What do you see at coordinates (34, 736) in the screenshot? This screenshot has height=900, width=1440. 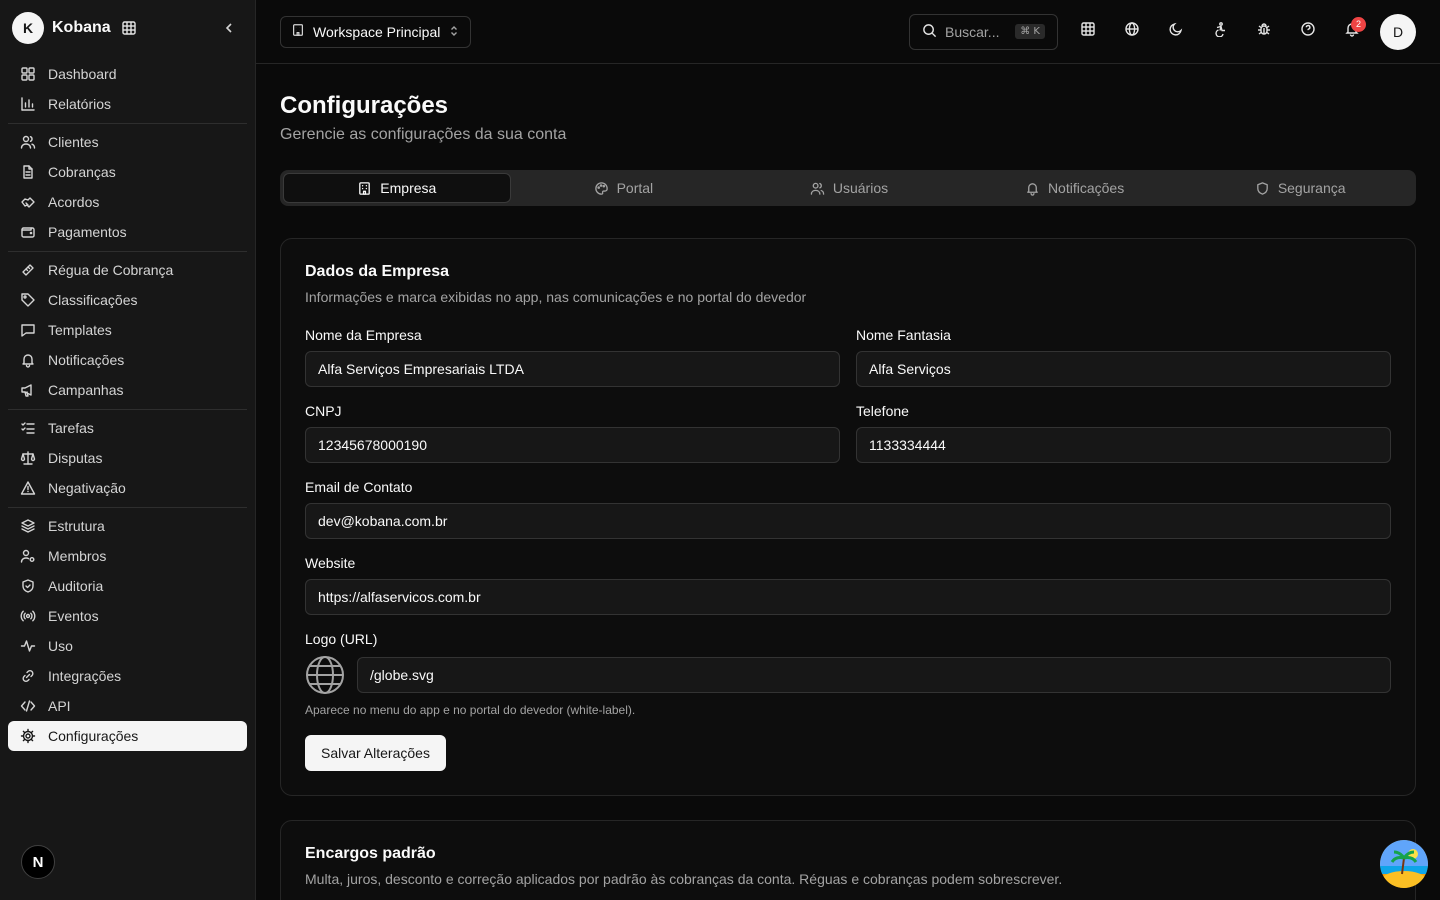 I see `settings-icon` at bounding box center [34, 736].